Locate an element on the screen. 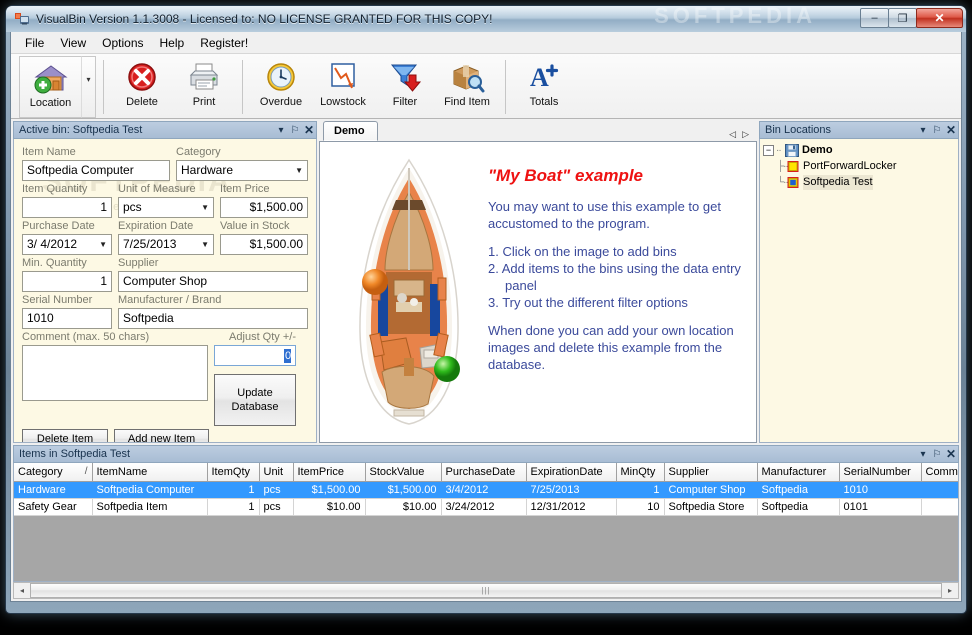  chevron-down-icon: ▼ is located at coordinates (205, 207).